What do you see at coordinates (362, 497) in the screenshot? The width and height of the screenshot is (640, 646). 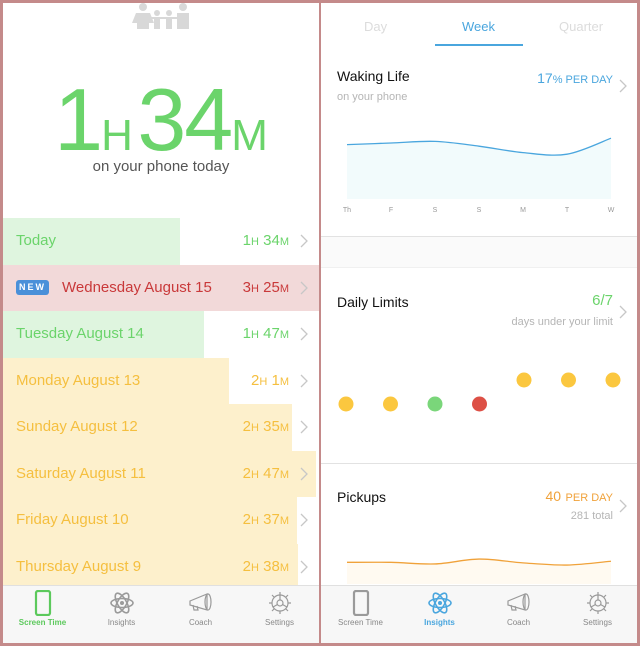 I see `pickups-title: Pickups` at bounding box center [362, 497].